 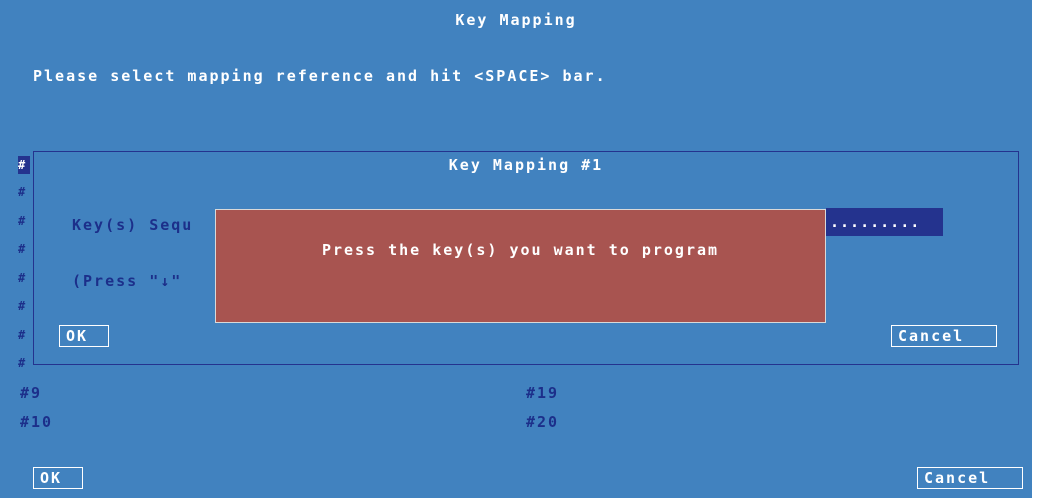 I want to click on ok-button: OK, so click(x=58, y=478).